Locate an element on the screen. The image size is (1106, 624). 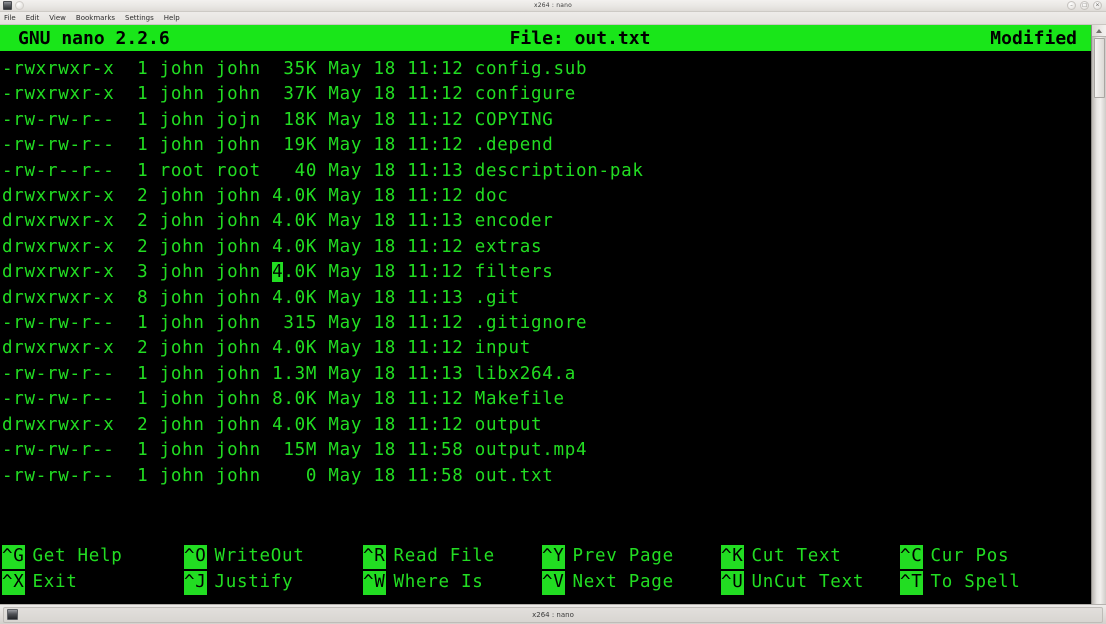
shortcut-key: ^G is located at coordinates (13, 557).